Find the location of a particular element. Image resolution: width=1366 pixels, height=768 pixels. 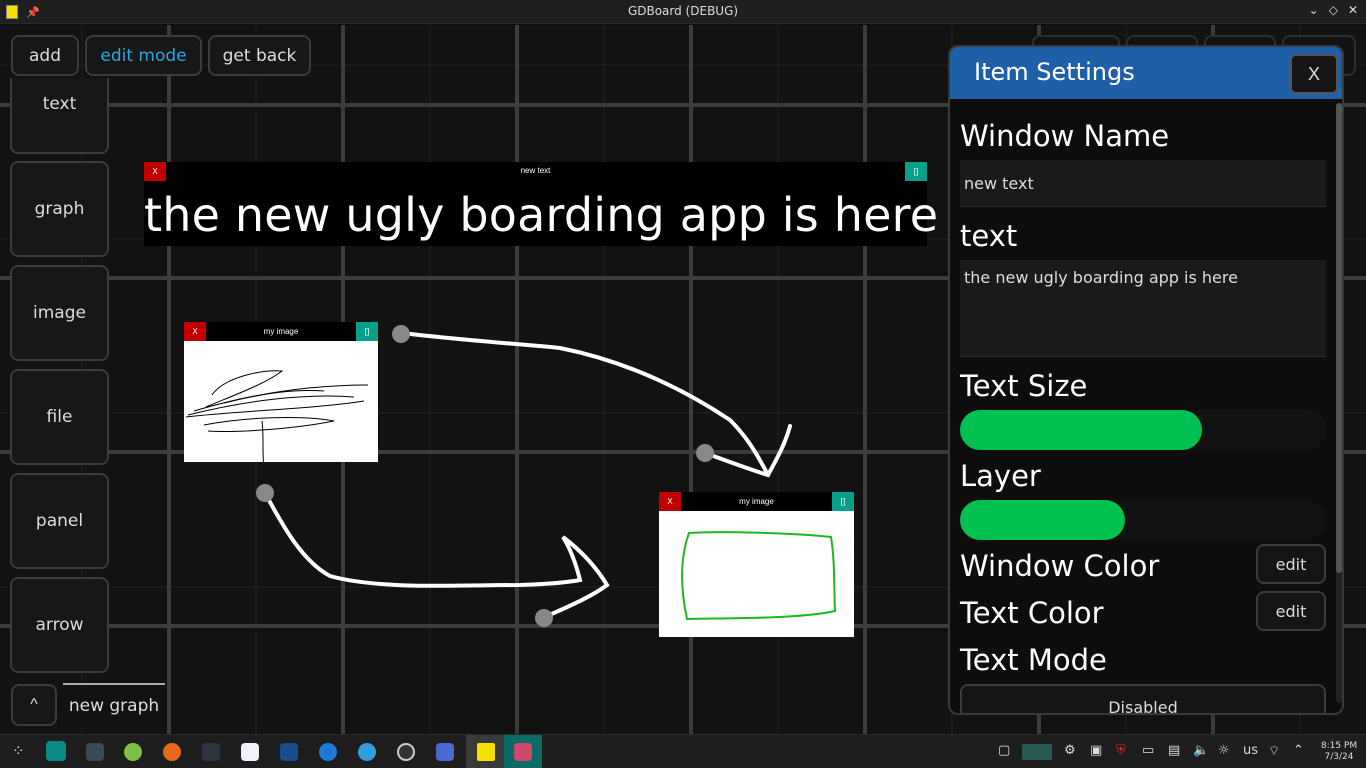

window-name-label: Window Name is located at coordinates (1065, 136).